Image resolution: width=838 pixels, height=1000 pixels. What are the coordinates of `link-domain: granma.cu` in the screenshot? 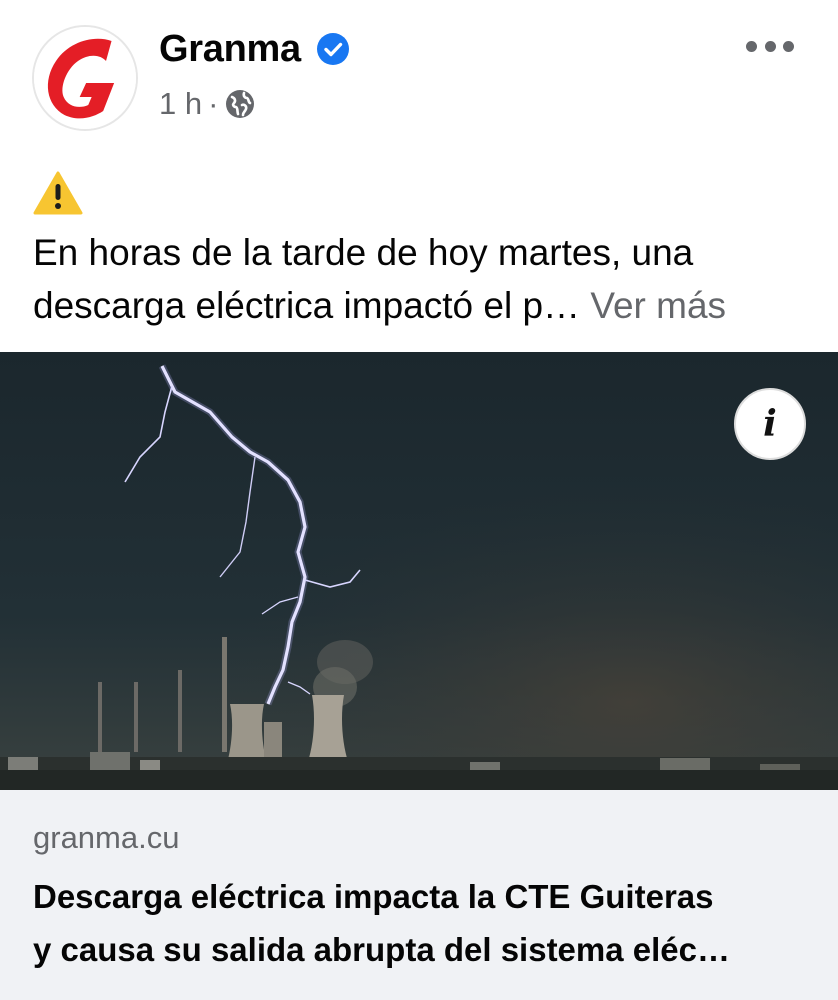 It's located at (106, 837).